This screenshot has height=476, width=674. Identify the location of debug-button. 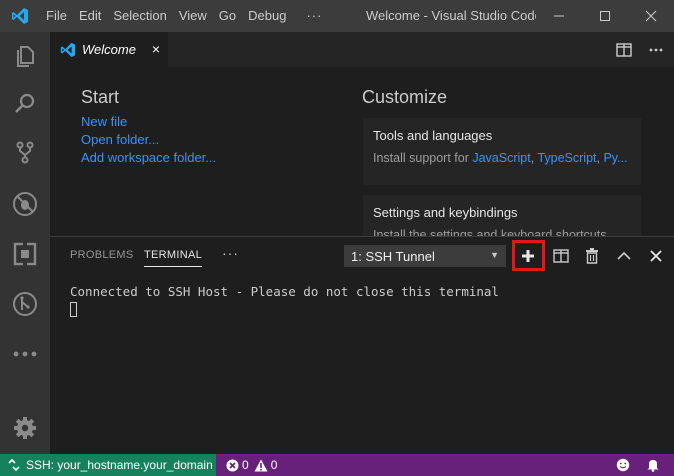
(25, 204).